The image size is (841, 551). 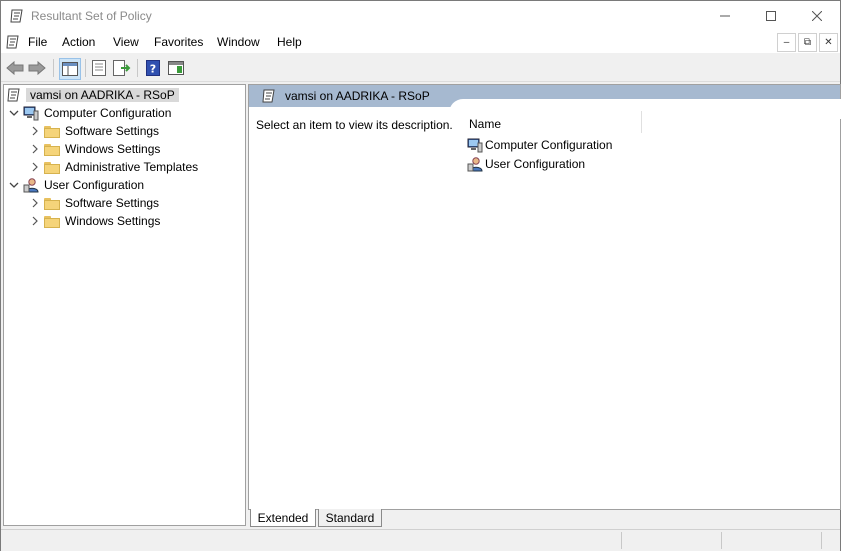 I want to click on mdi-controls: – ⧉ ✕, so click(x=806, y=42).